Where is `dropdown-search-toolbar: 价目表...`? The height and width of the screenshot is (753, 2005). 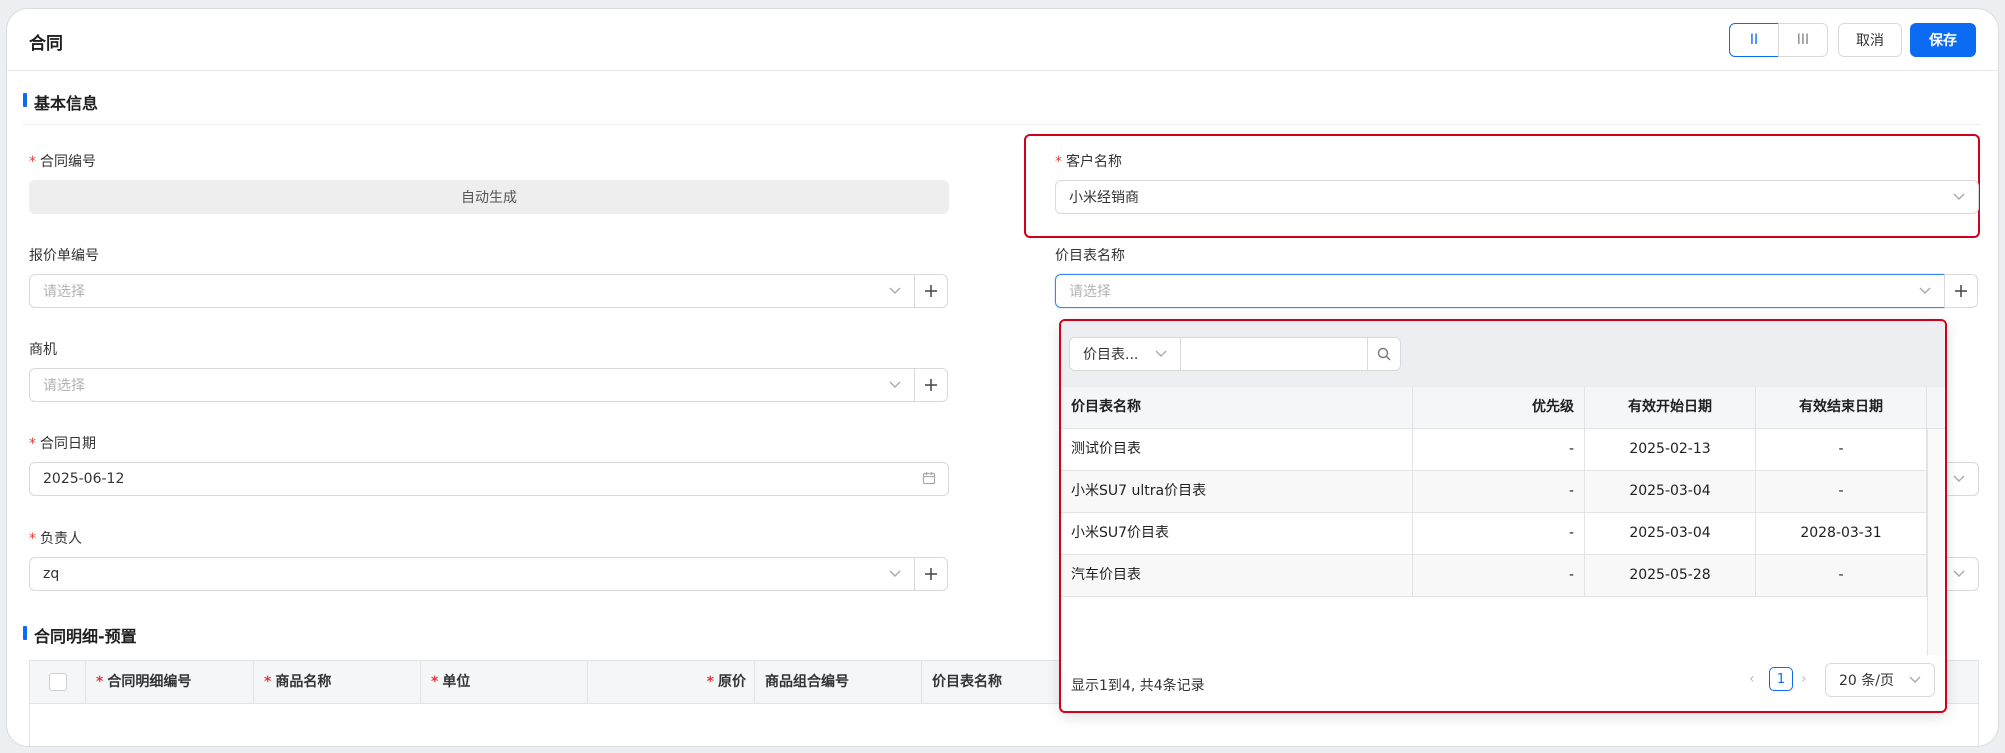 dropdown-search-toolbar: 价目表... is located at coordinates (1503, 354).